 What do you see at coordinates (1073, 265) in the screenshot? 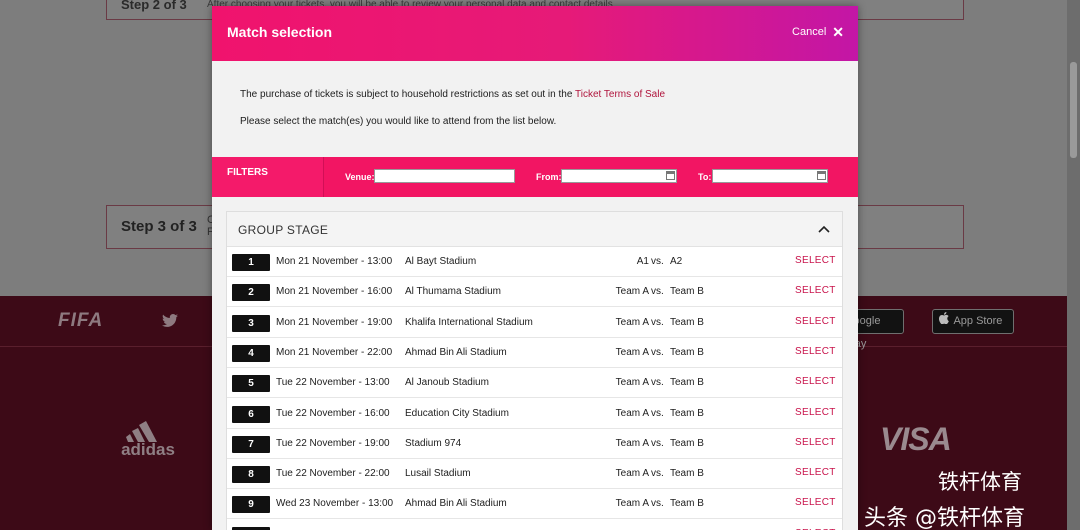
I see `page-scrollbar` at bounding box center [1073, 265].